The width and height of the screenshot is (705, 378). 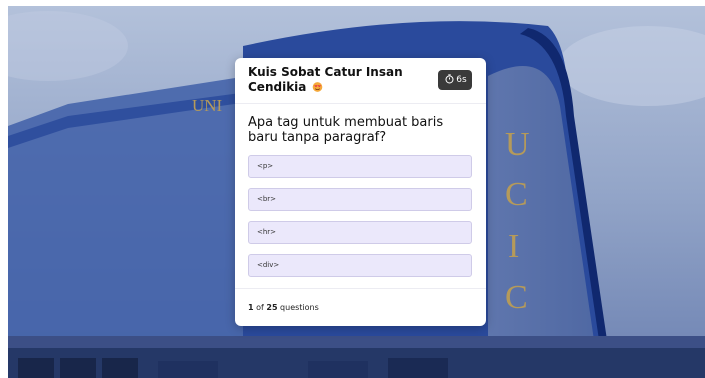 What do you see at coordinates (449, 79) in the screenshot?
I see `stopwatch-icon` at bounding box center [449, 79].